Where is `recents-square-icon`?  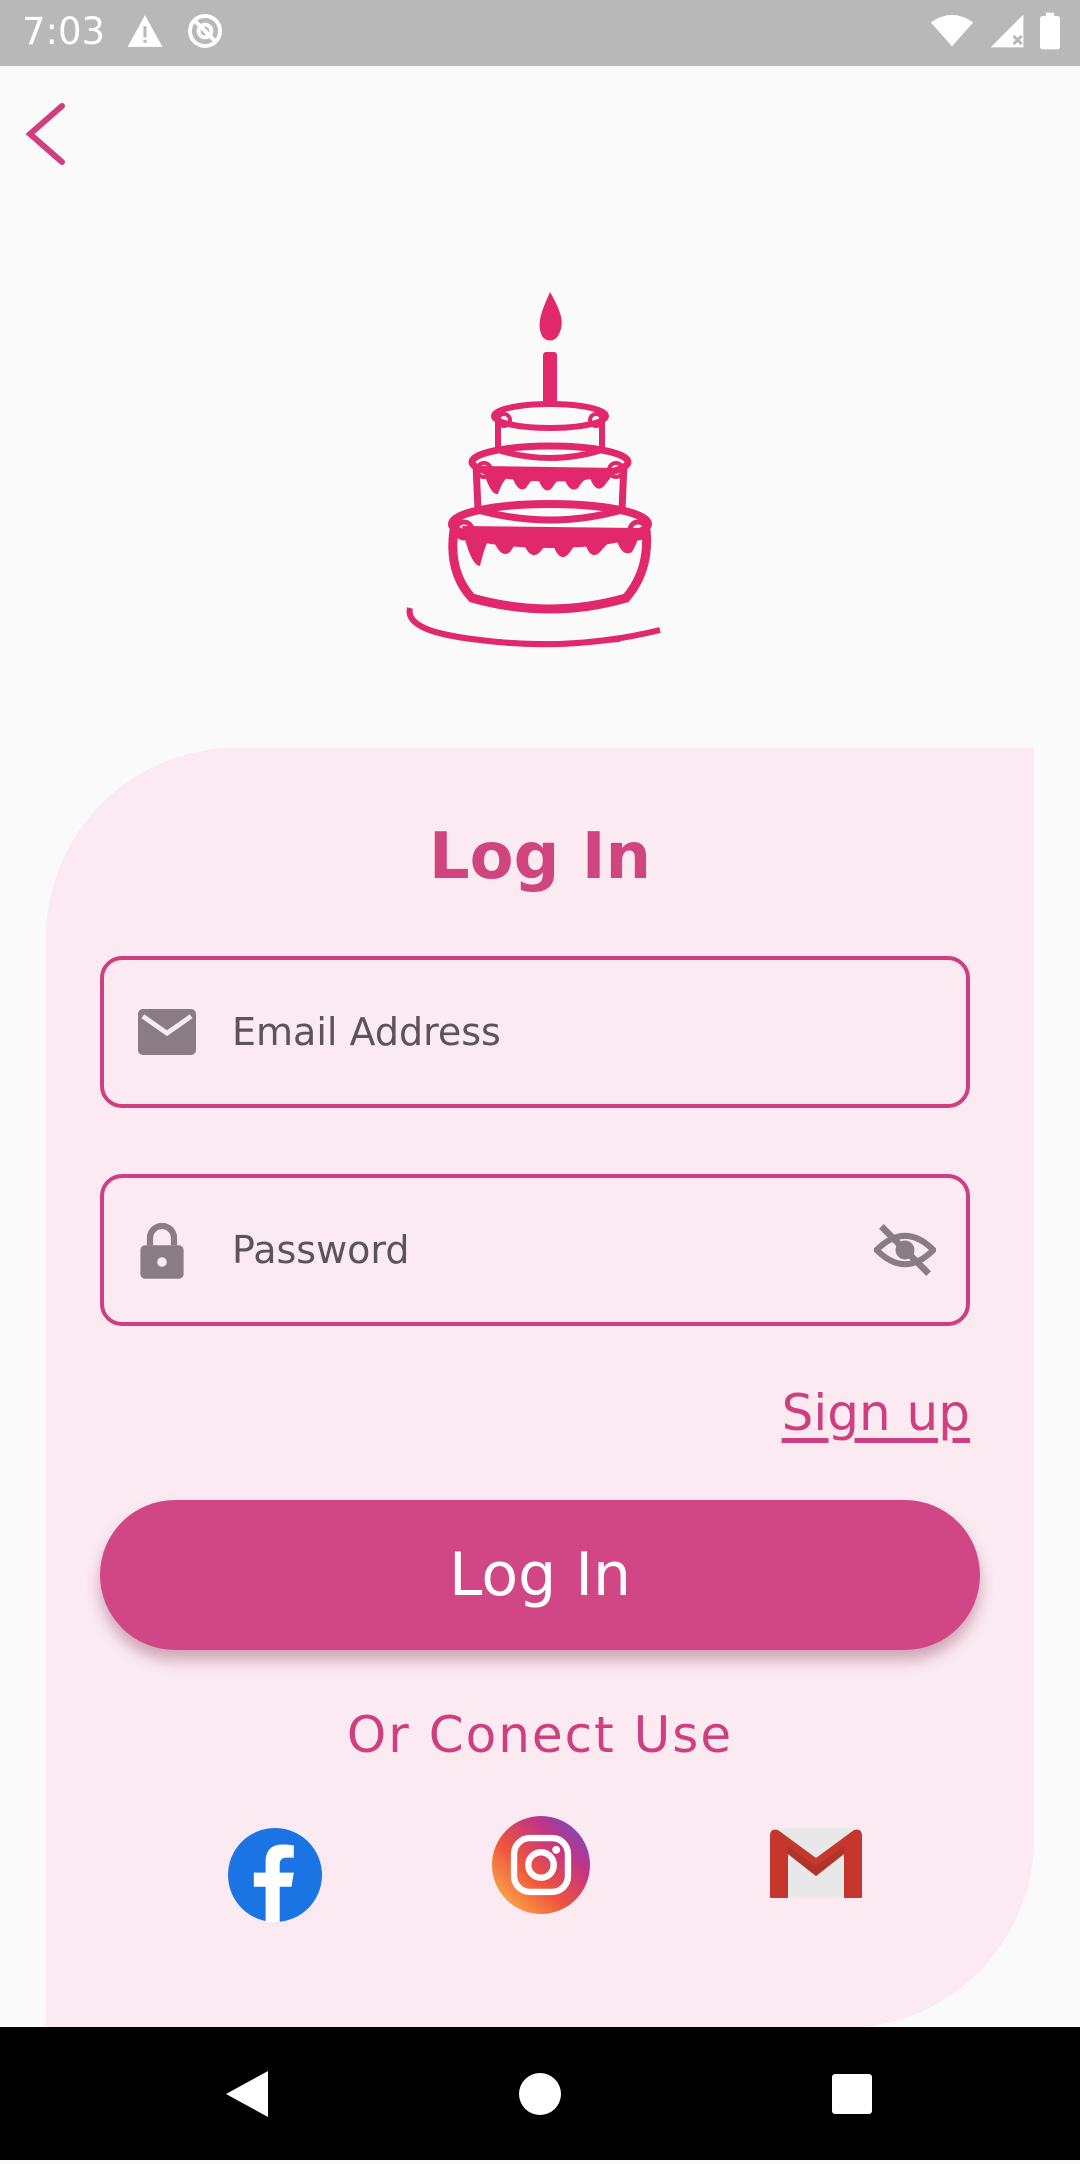
recents-square-icon is located at coordinates (852, 2094).